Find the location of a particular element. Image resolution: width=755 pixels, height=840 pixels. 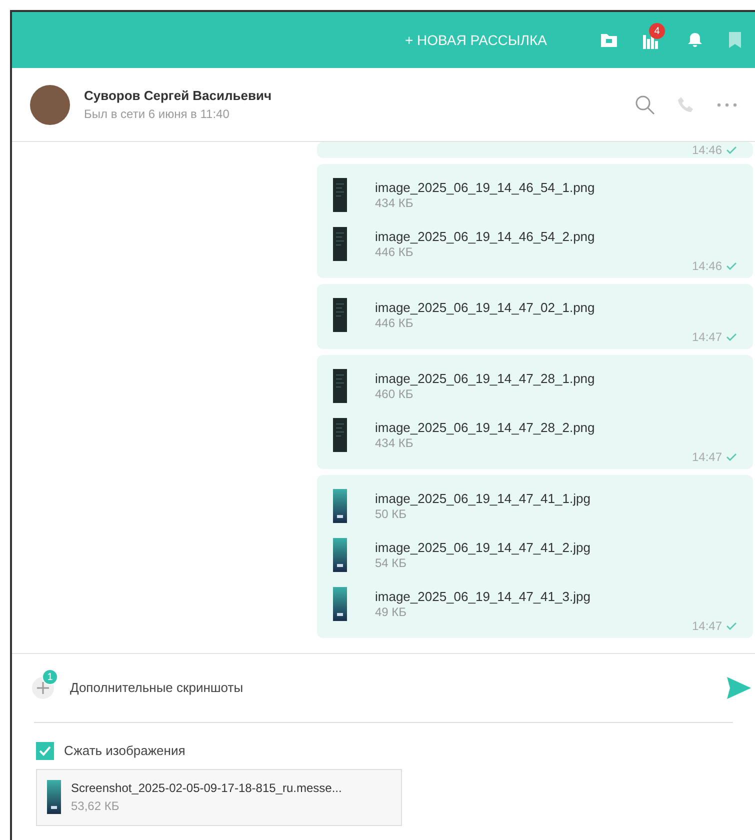

compress-checkbox is located at coordinates (45, 751).